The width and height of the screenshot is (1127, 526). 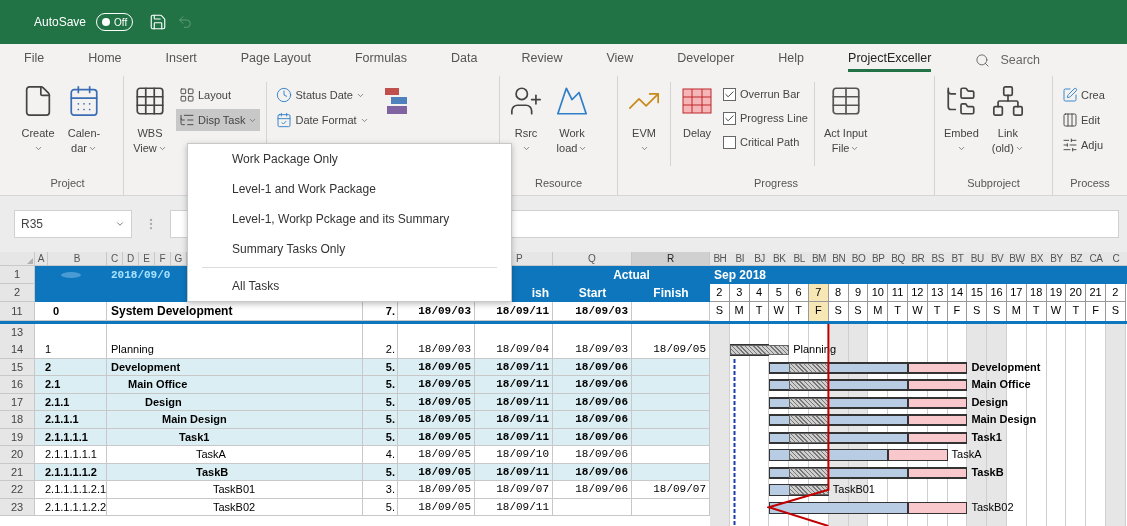 I want to click on search-icon, so click(x=983, y=60).